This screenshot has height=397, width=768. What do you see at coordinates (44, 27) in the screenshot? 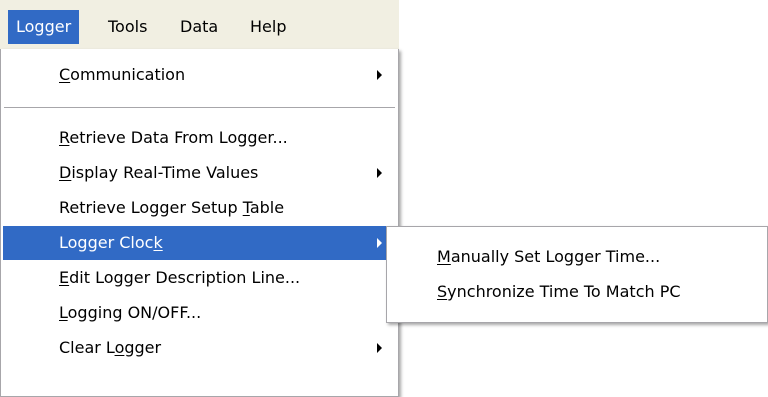
I see `menu-logger: Logger` at bounding box center [44, 27].